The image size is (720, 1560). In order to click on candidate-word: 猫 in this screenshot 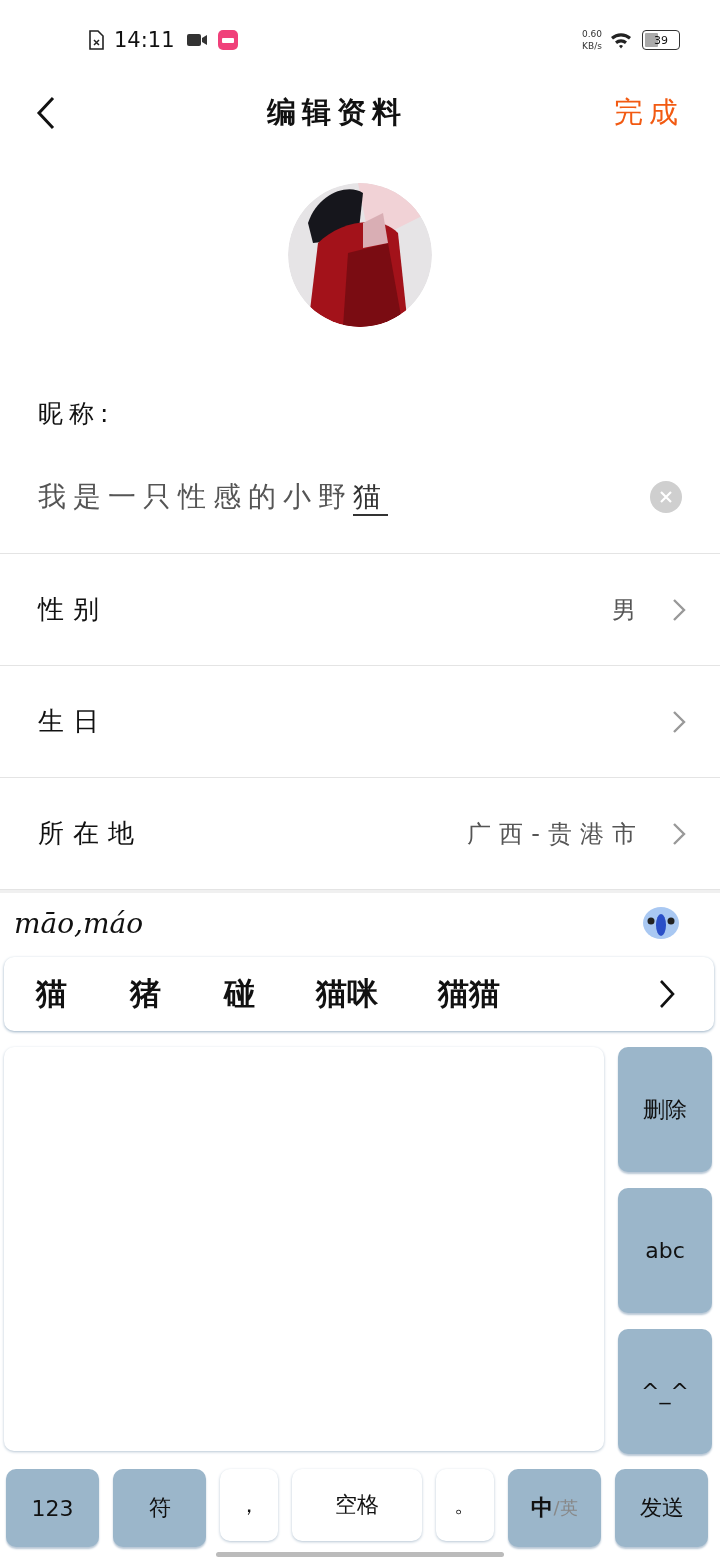, I will do `click(51, 994)`.